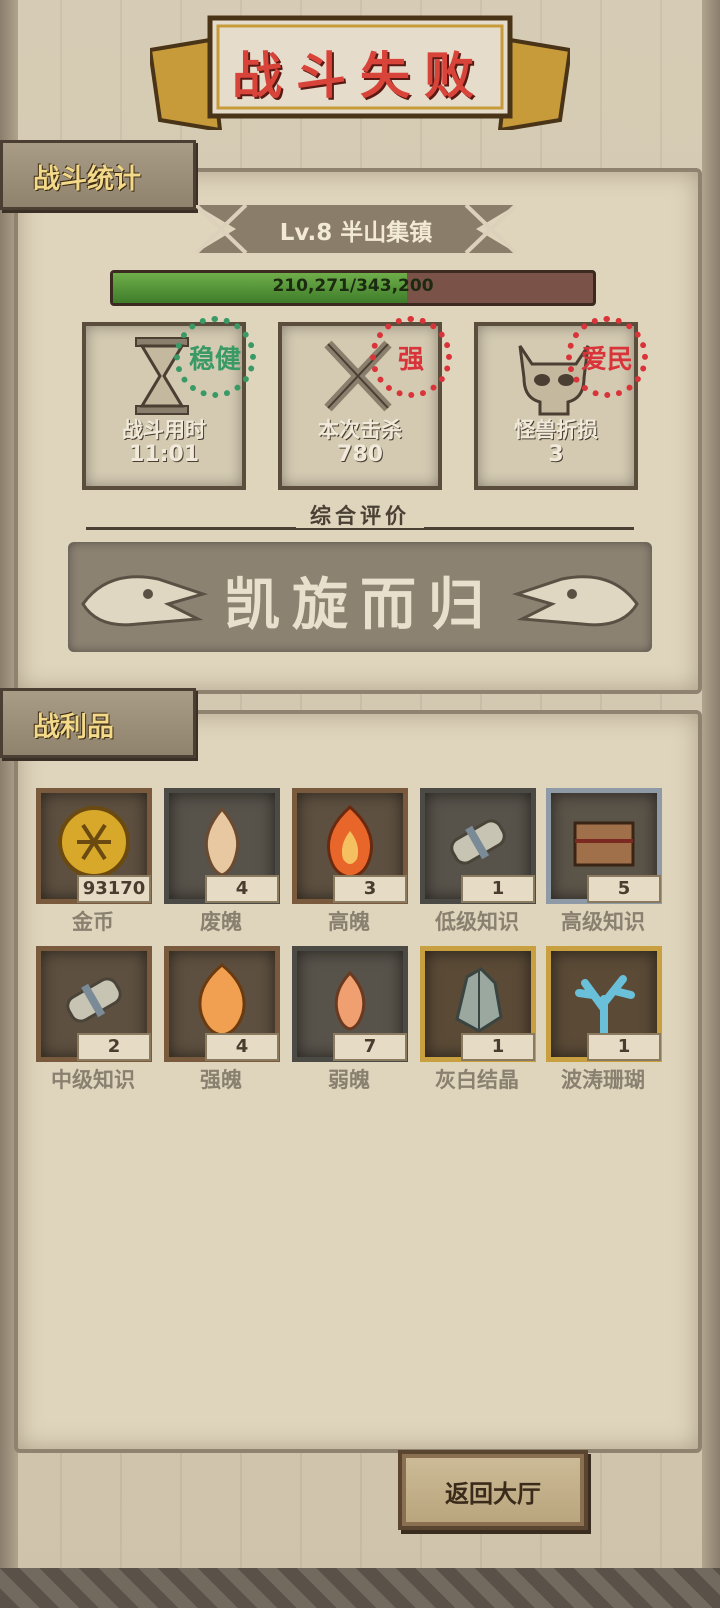 Image resolution: width=720 pixels, height=1608 pixels. I want to click on stat-card-kills: 强 本次击杀 780, so click(365, 403).